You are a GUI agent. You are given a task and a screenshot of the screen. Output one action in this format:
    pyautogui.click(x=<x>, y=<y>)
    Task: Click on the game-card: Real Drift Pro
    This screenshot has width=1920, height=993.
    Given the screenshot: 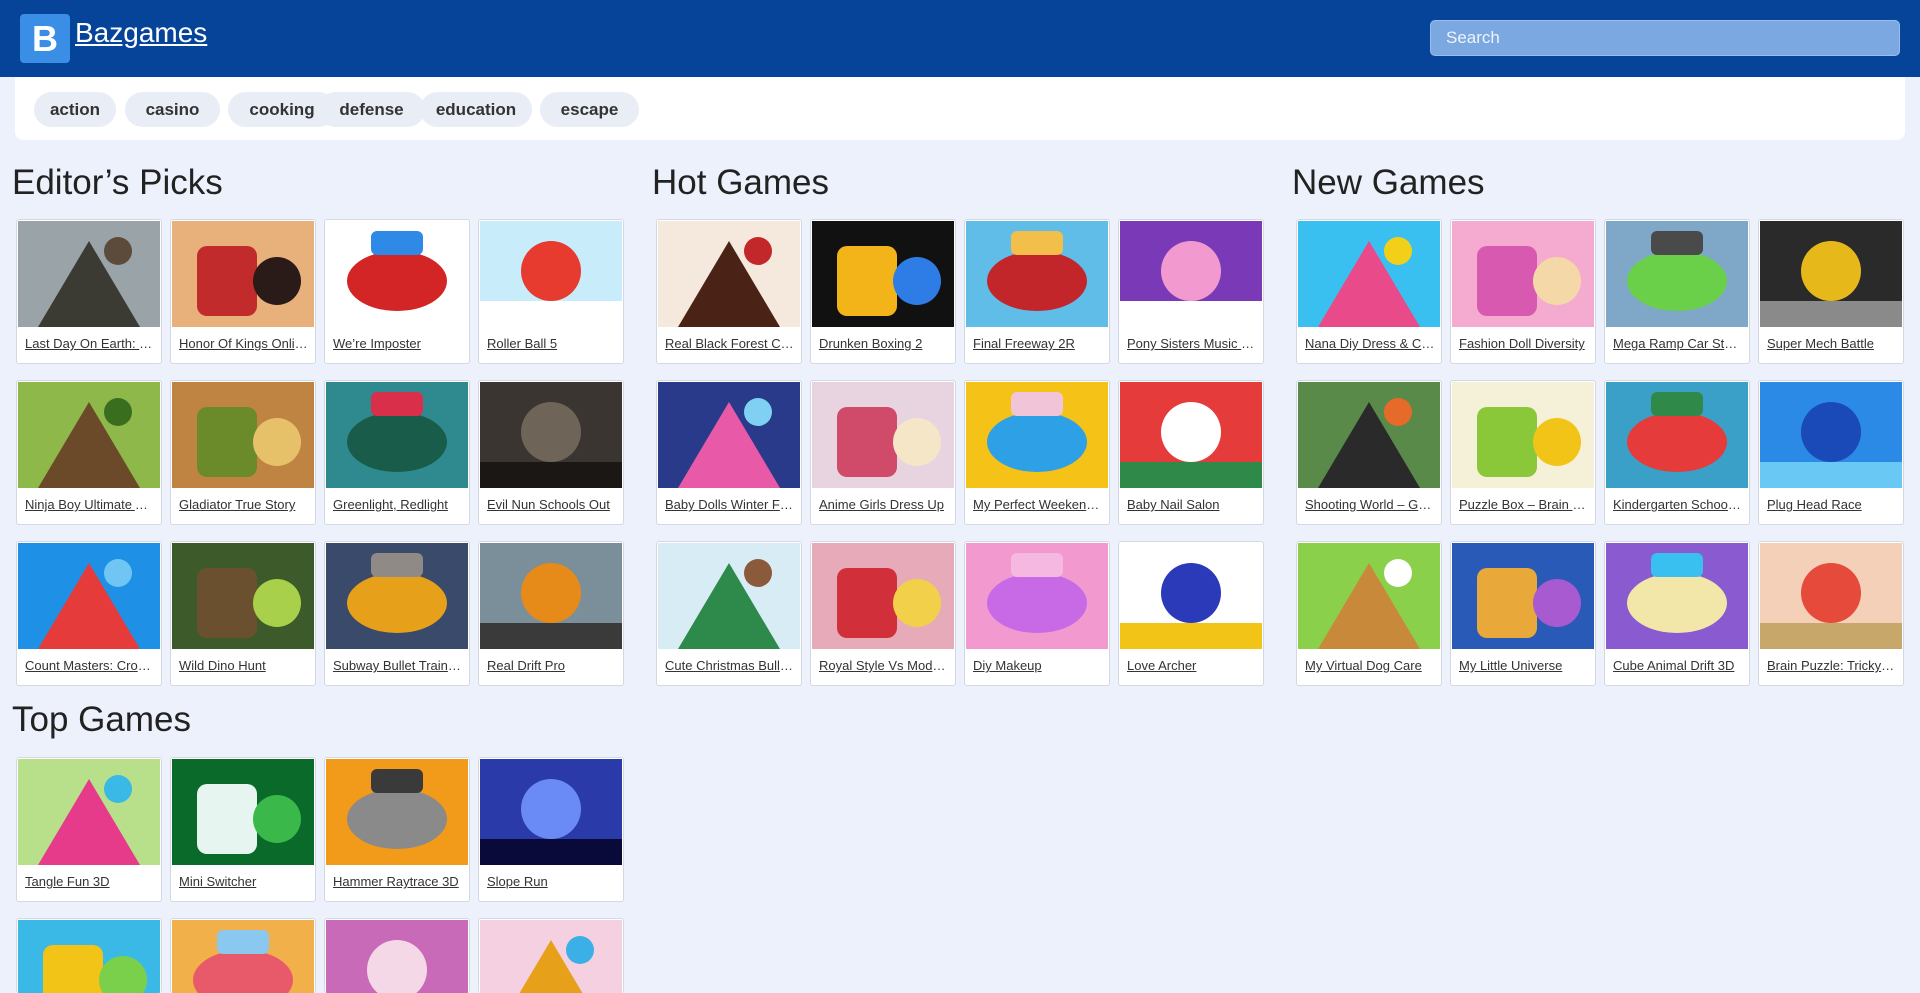 What is the action you would take?
    pyautogui.click(x=551, y=613)
    